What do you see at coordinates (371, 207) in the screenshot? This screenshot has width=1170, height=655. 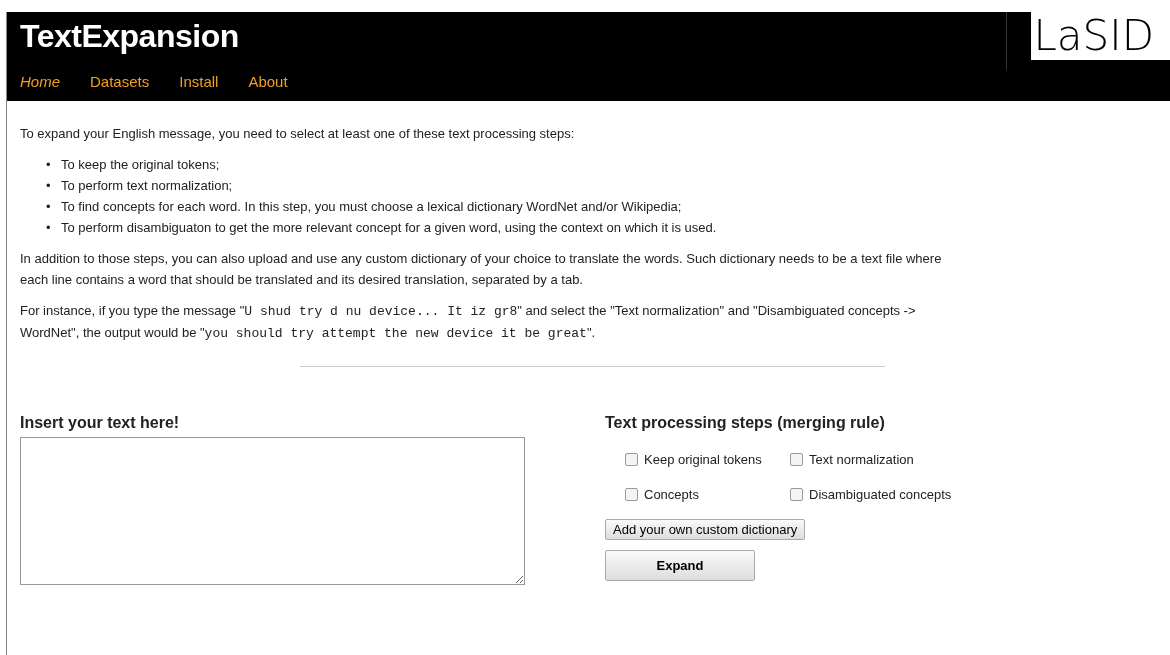 I see `step-item: To find concepts for each word. In this step, you must choose a lexical dictionary WordNet and/or Wikipedia;` at bounding box center [371, 207].